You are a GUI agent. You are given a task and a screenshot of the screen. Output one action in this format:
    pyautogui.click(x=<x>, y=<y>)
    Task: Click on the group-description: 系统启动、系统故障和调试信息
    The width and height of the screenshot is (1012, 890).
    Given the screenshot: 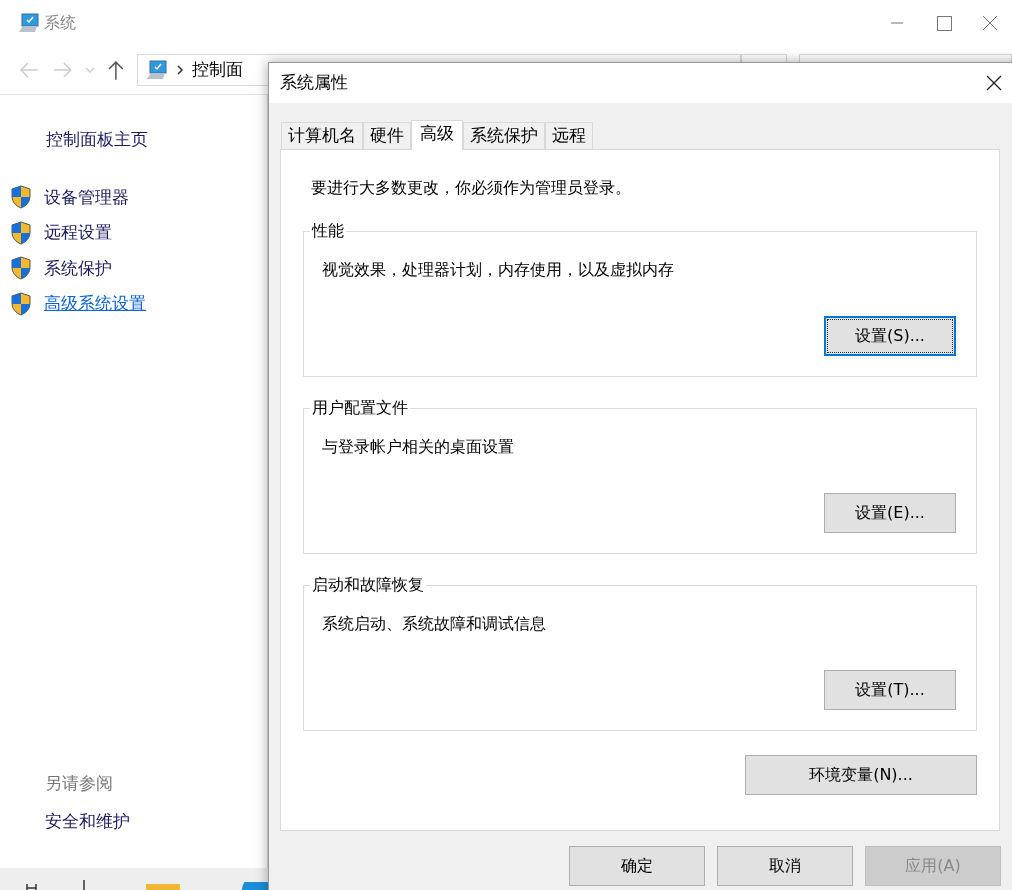 What is the action you would take?
    pyautogui.click(x=434, y=624)
    